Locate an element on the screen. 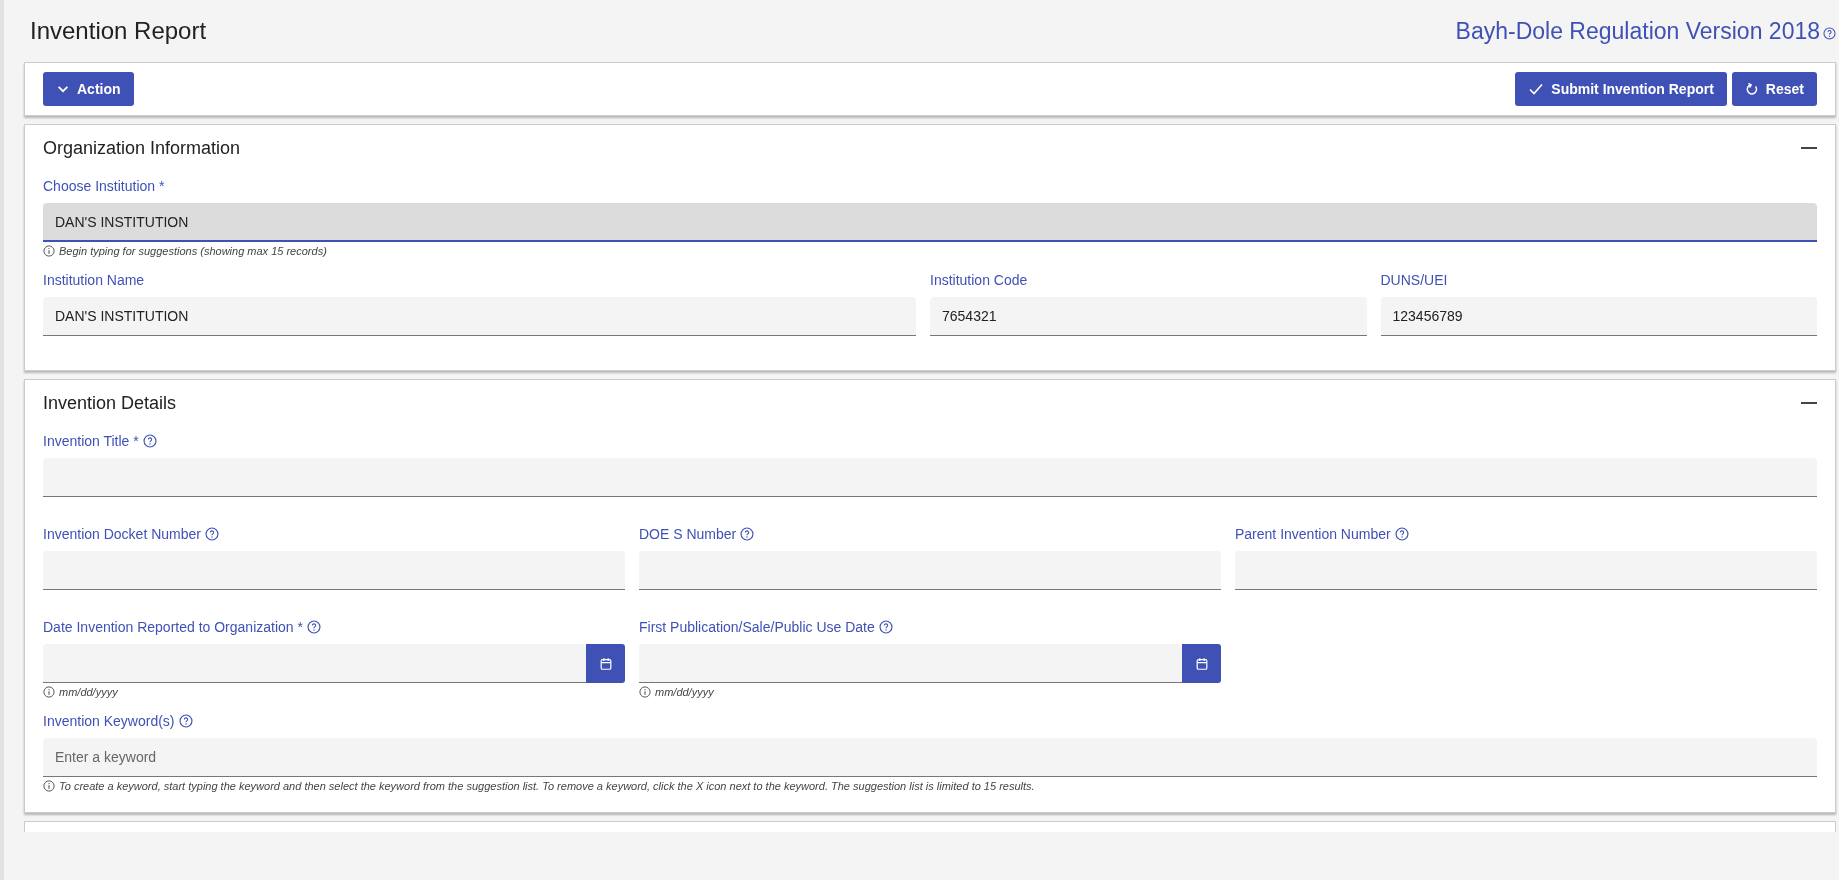 The image size is (1839, 880). field-label: Institution Code is located at coordinates (979, 280).